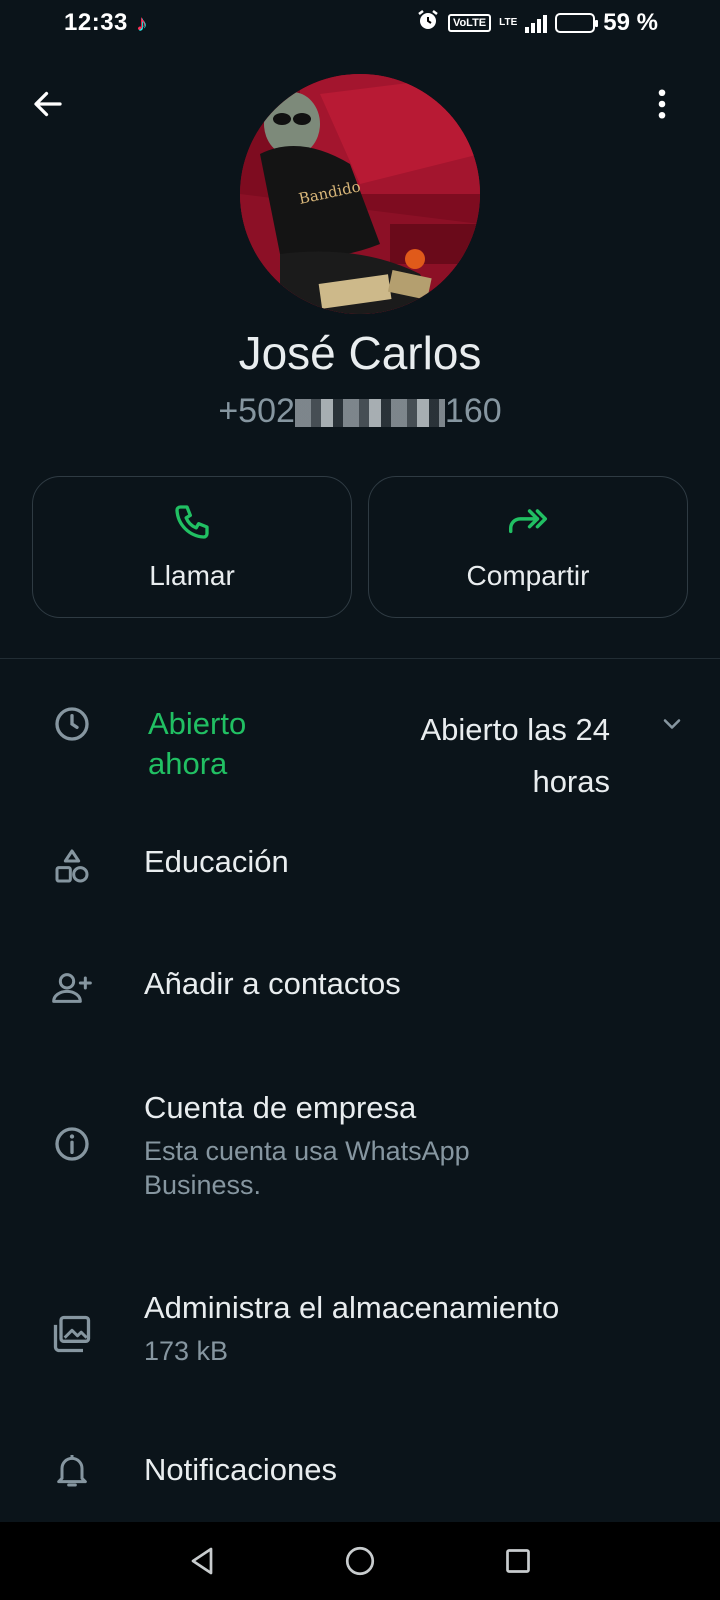 Image resolution: width=720 pixels, height=1600 pixels. What do you see at coordinates (630, 22) in the screenshot?
I see `battery-percent: 59 %` at bounding box center [630, 22].